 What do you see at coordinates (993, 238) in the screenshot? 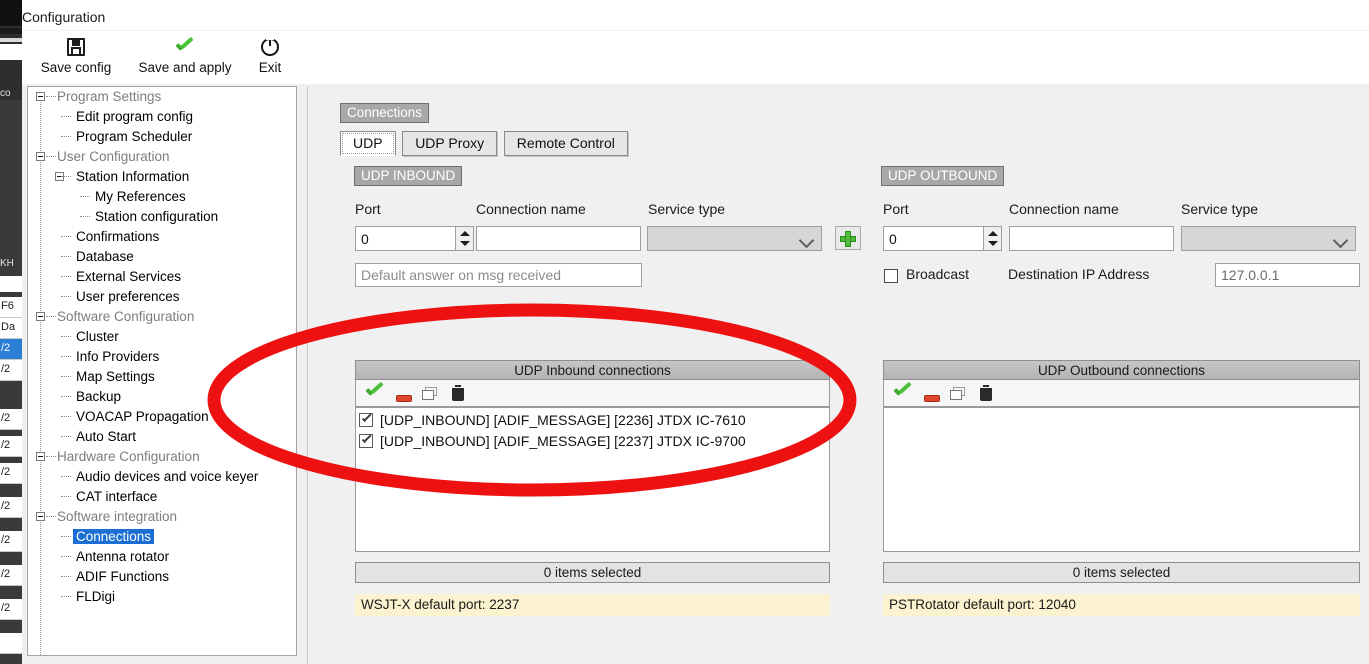
I see `outbound-port-stepper` at bounding box center [993, 238].